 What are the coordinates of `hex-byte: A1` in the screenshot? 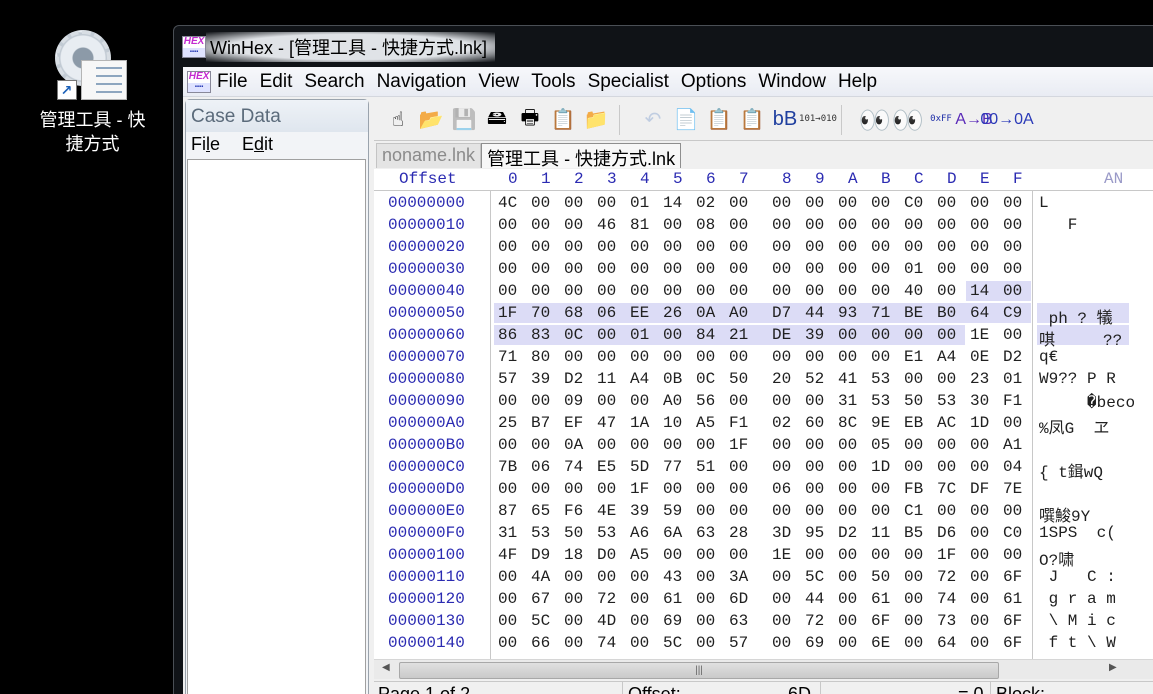 It's located at (1019, 445).